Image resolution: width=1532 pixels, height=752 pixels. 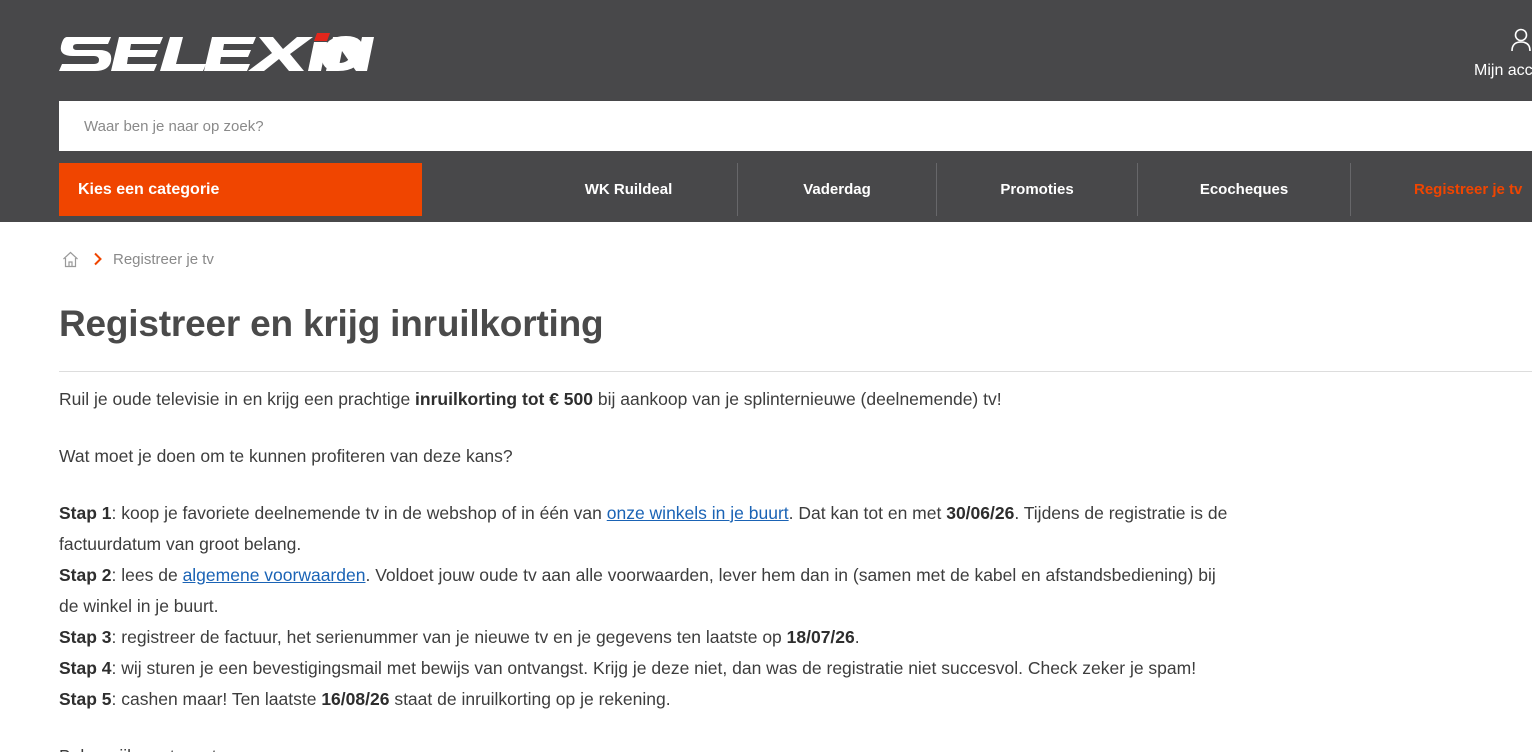 I want to click on breadcrumb: Registreer je tv, so click(x=138, y=259).